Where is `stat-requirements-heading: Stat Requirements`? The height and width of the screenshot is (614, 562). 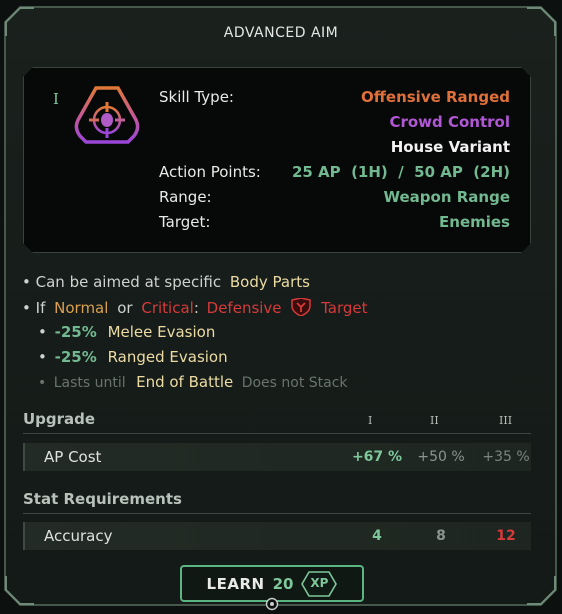 stat-requirements-heading: Stat Requirements is located at coordinates (277, 502).